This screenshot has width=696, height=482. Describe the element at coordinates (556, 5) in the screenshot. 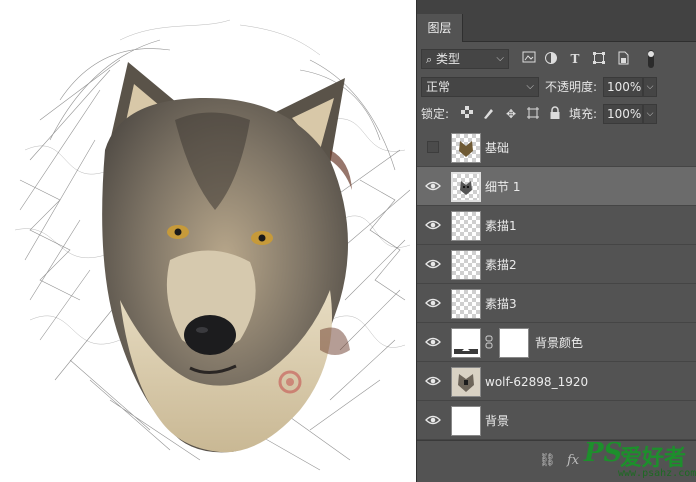

I see `panel-top-strip` at that location.